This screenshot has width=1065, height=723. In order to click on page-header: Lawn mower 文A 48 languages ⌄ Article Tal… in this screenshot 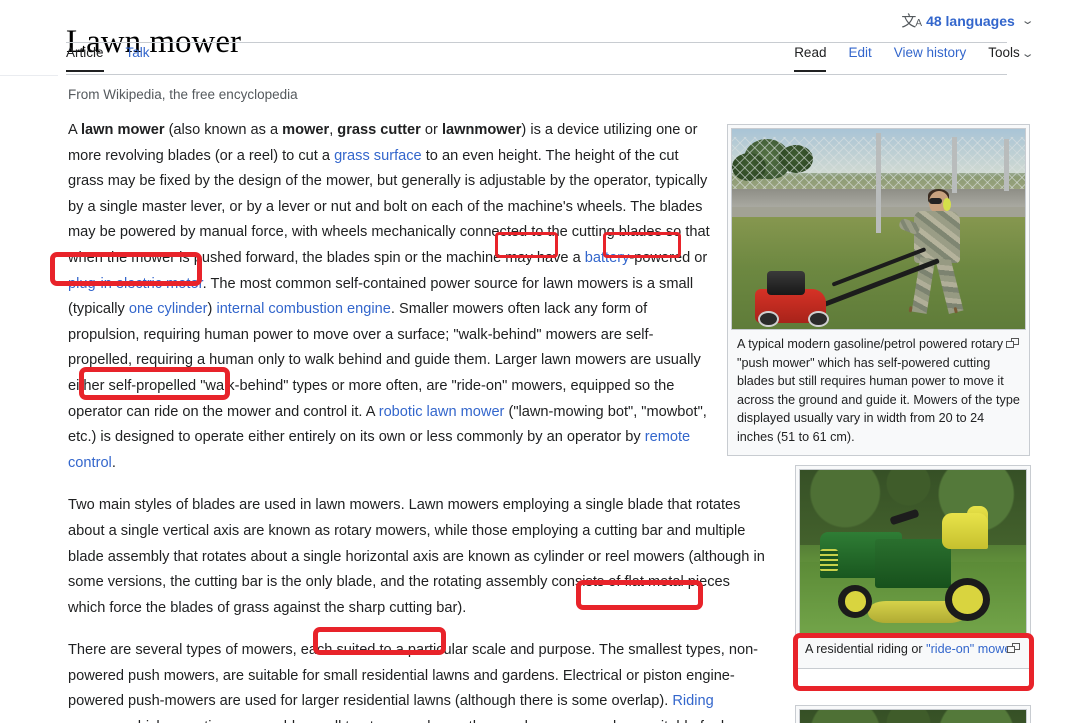, I will do `click(532, 38)`.